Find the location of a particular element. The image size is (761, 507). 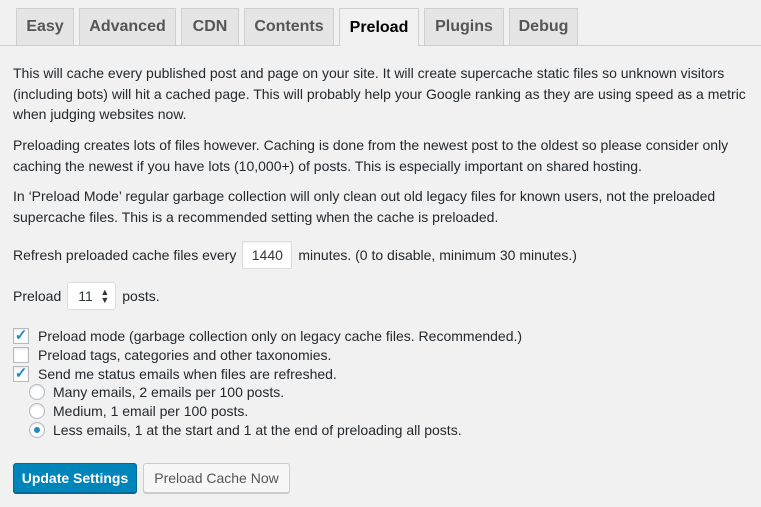

tab-debug: Debug is located at coordinates (543, 26).